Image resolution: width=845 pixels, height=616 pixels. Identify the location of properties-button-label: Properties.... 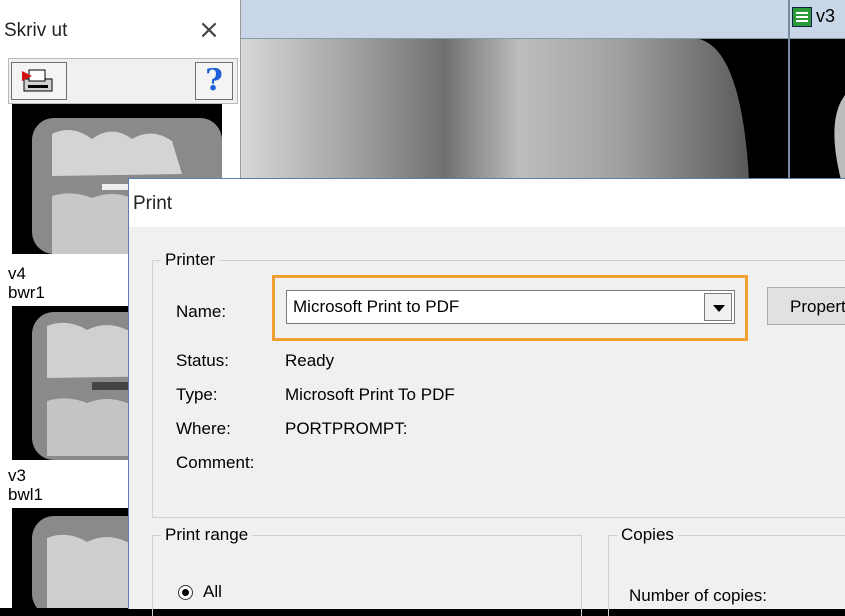
(817, 306).